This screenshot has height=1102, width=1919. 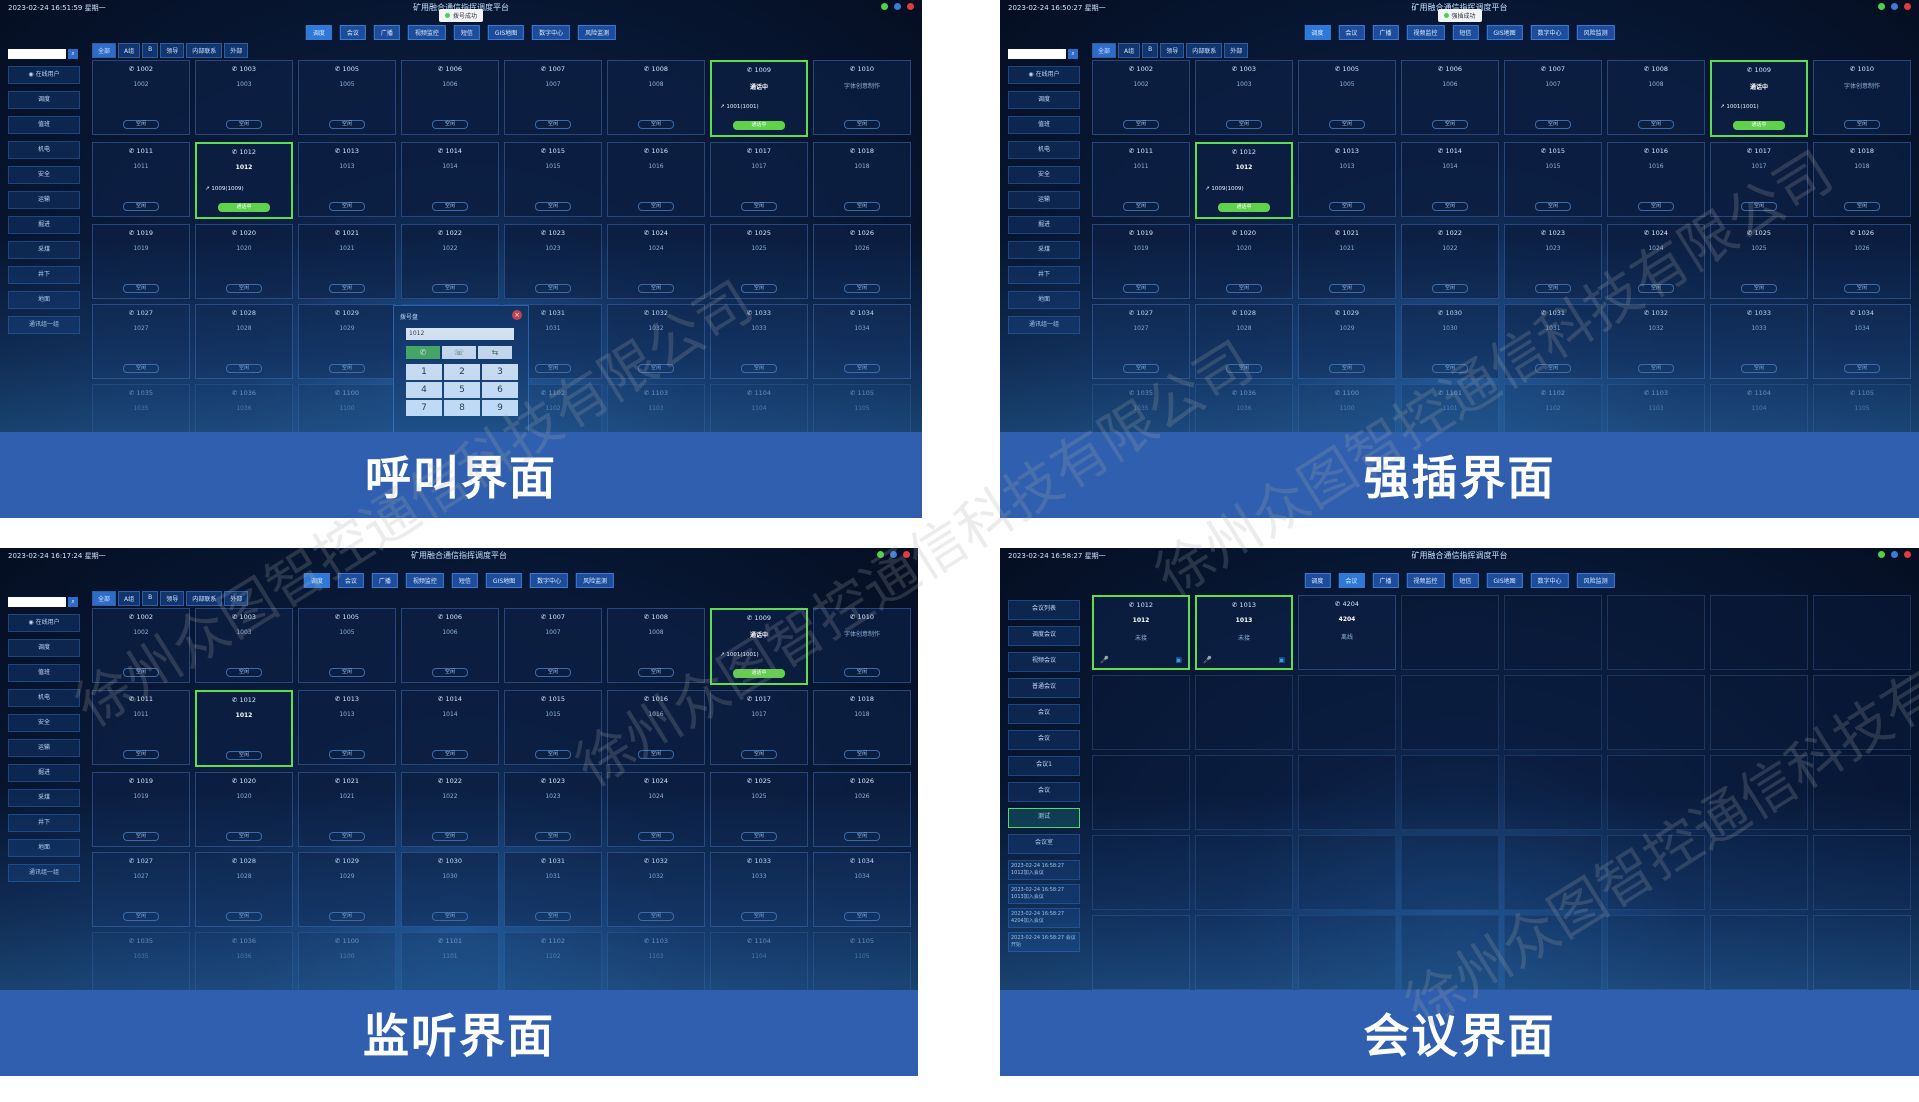 What do you see at coordinates (347, 727) in the screenshot?
I see `extension-cell: ✆ 1013 1013 空闲` at bounding box center [347, 727].